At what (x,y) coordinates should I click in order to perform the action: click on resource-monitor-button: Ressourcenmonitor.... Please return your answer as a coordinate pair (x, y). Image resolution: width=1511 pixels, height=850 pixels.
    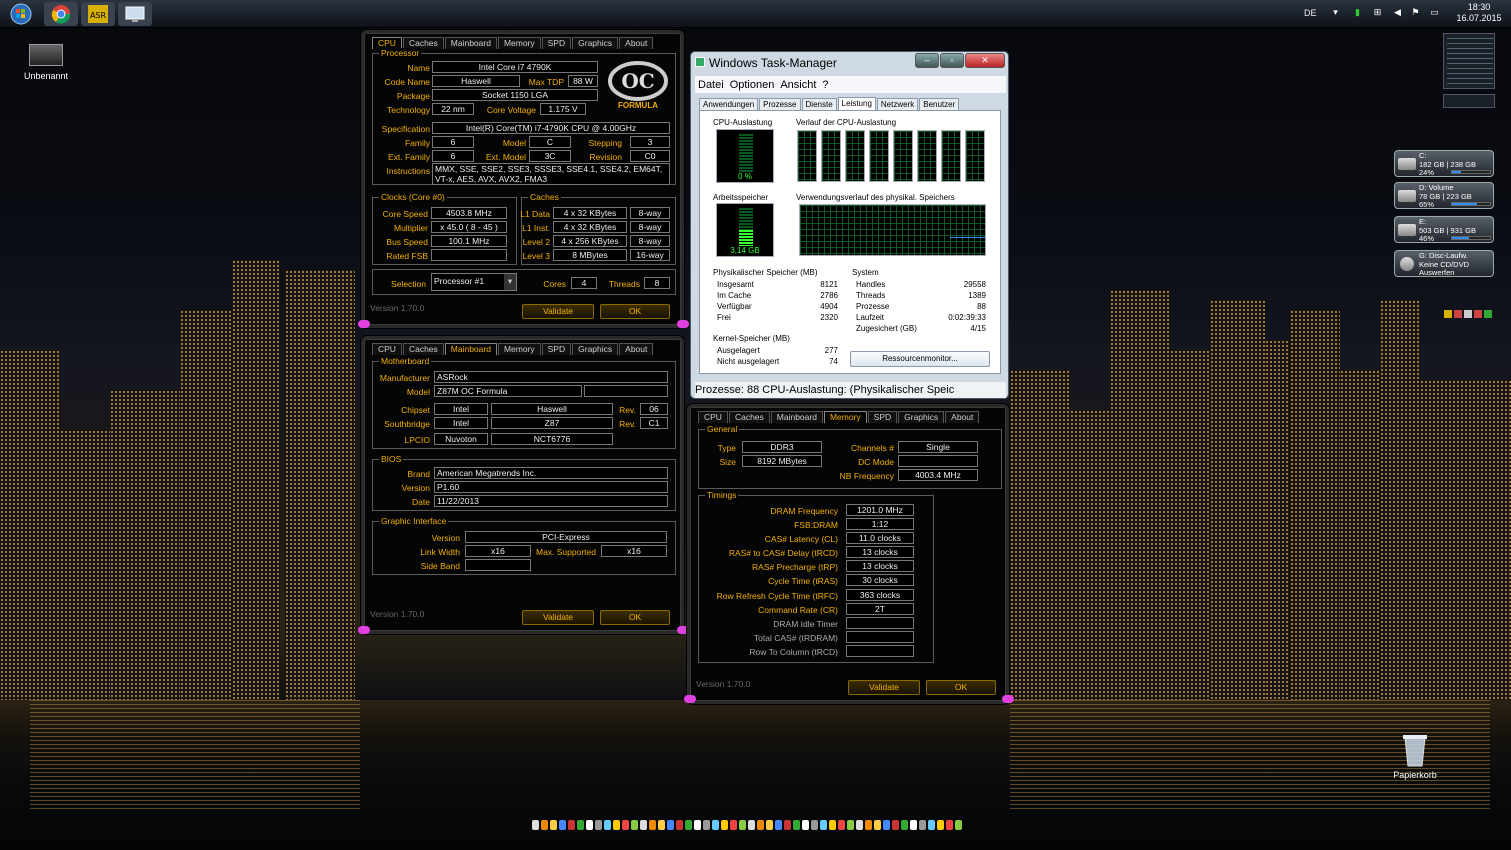
    Looking at the image, I should click on (920, 359).